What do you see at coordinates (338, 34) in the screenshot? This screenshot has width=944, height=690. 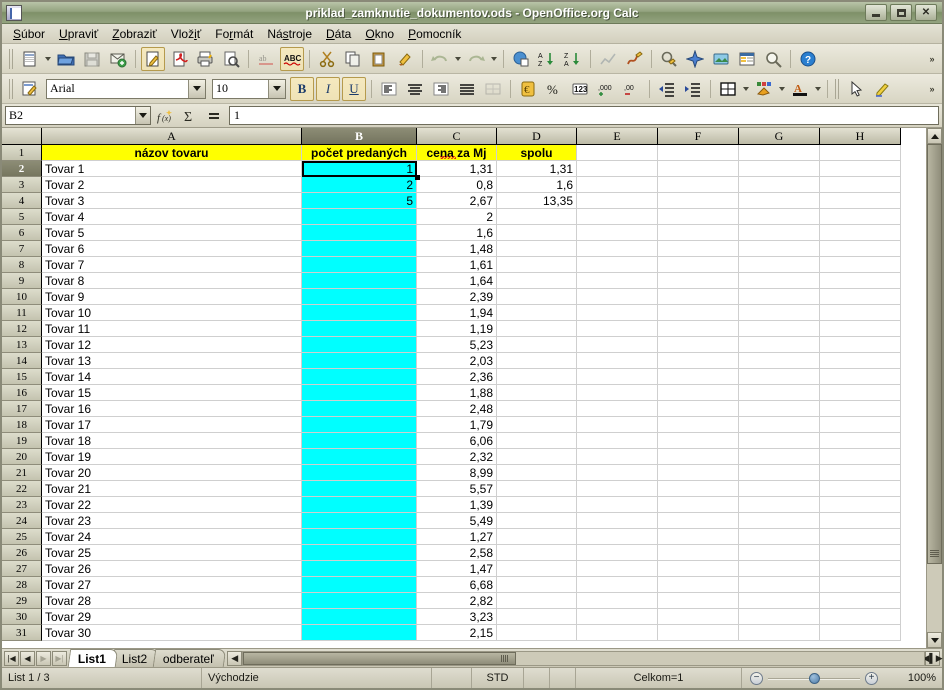 I see `menu-data: Dáta` at bounding box center [338, 34].